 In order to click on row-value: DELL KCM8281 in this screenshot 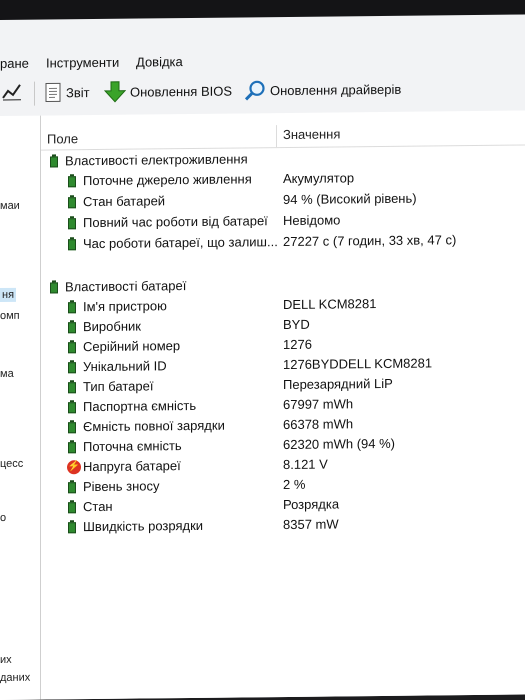, I will do `click(330, 304)`.